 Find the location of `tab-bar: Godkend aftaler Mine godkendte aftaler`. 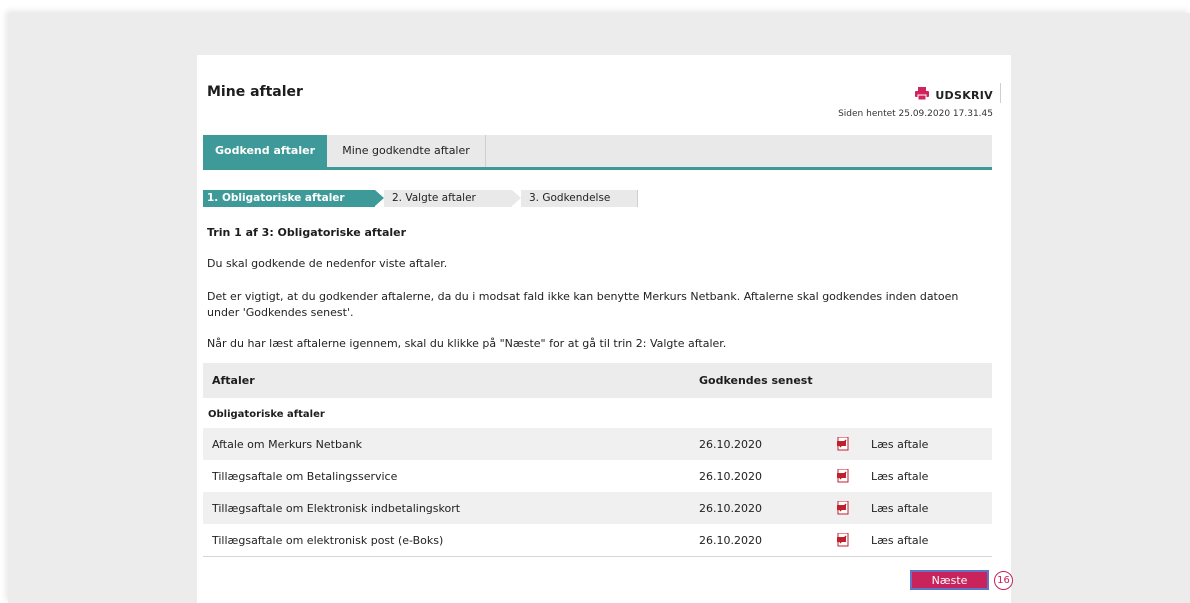

tab-bar: Godkend aftaler Mine godkendte aftaler is located at coordinates (597, 152).